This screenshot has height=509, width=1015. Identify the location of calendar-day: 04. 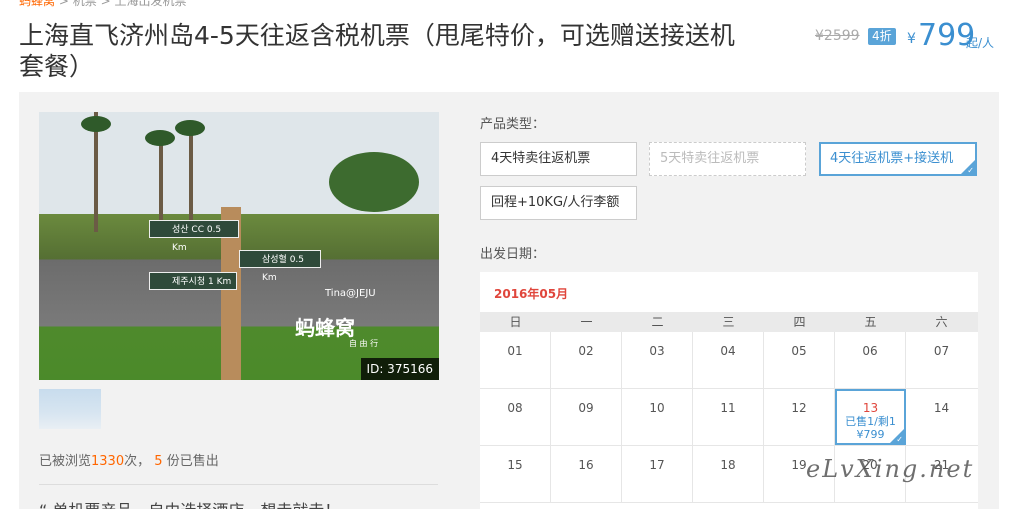
(728, 360).